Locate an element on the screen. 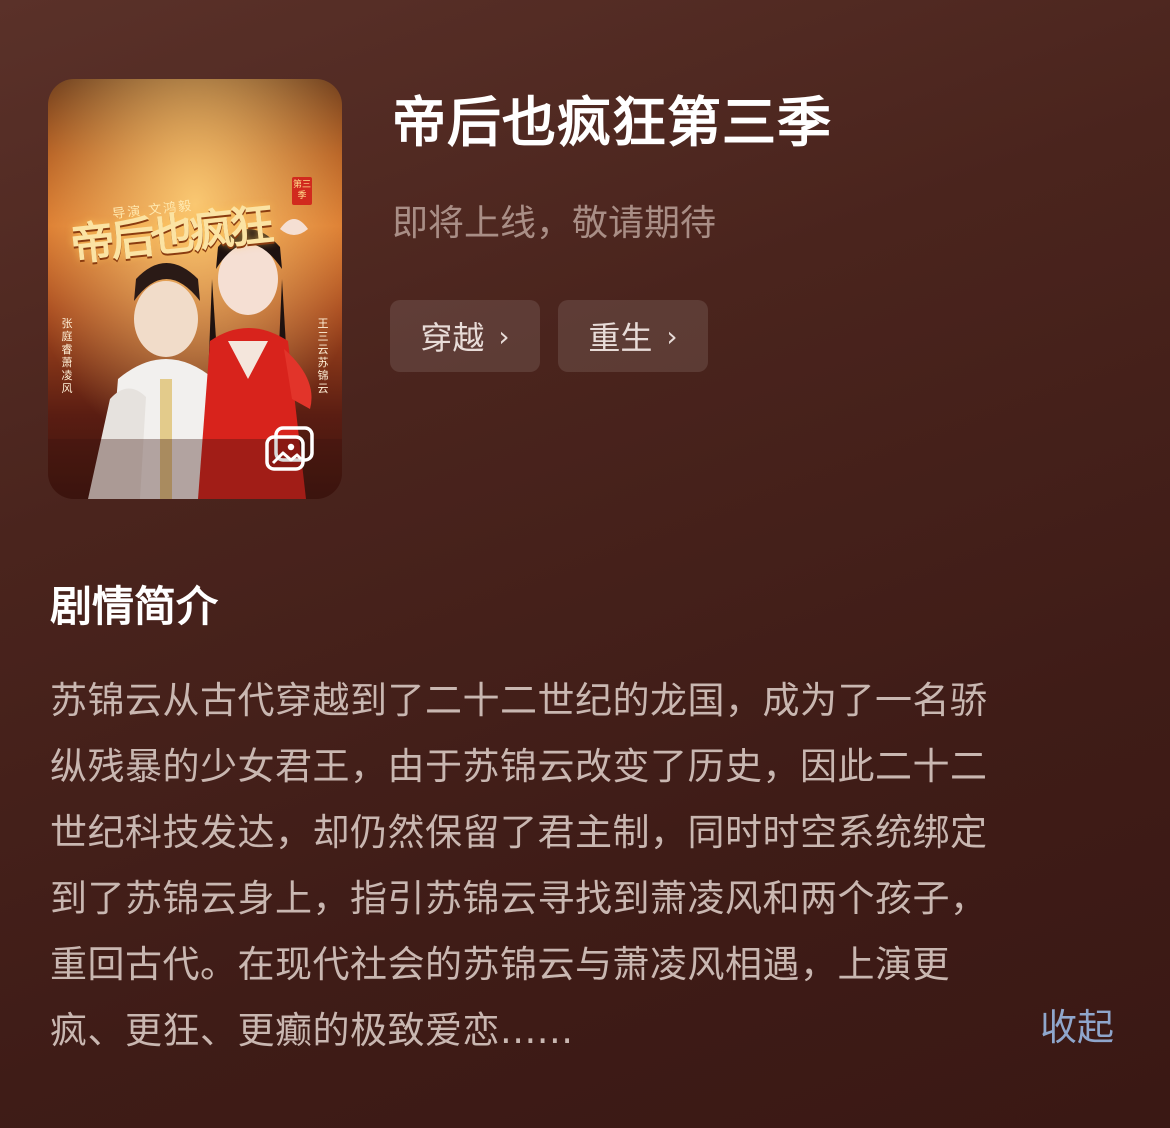  synopsis-line: 苏锦云从古代穿越到了二十二世纪的龙国，成为了一名骄 is located at coordinates (519, 700).